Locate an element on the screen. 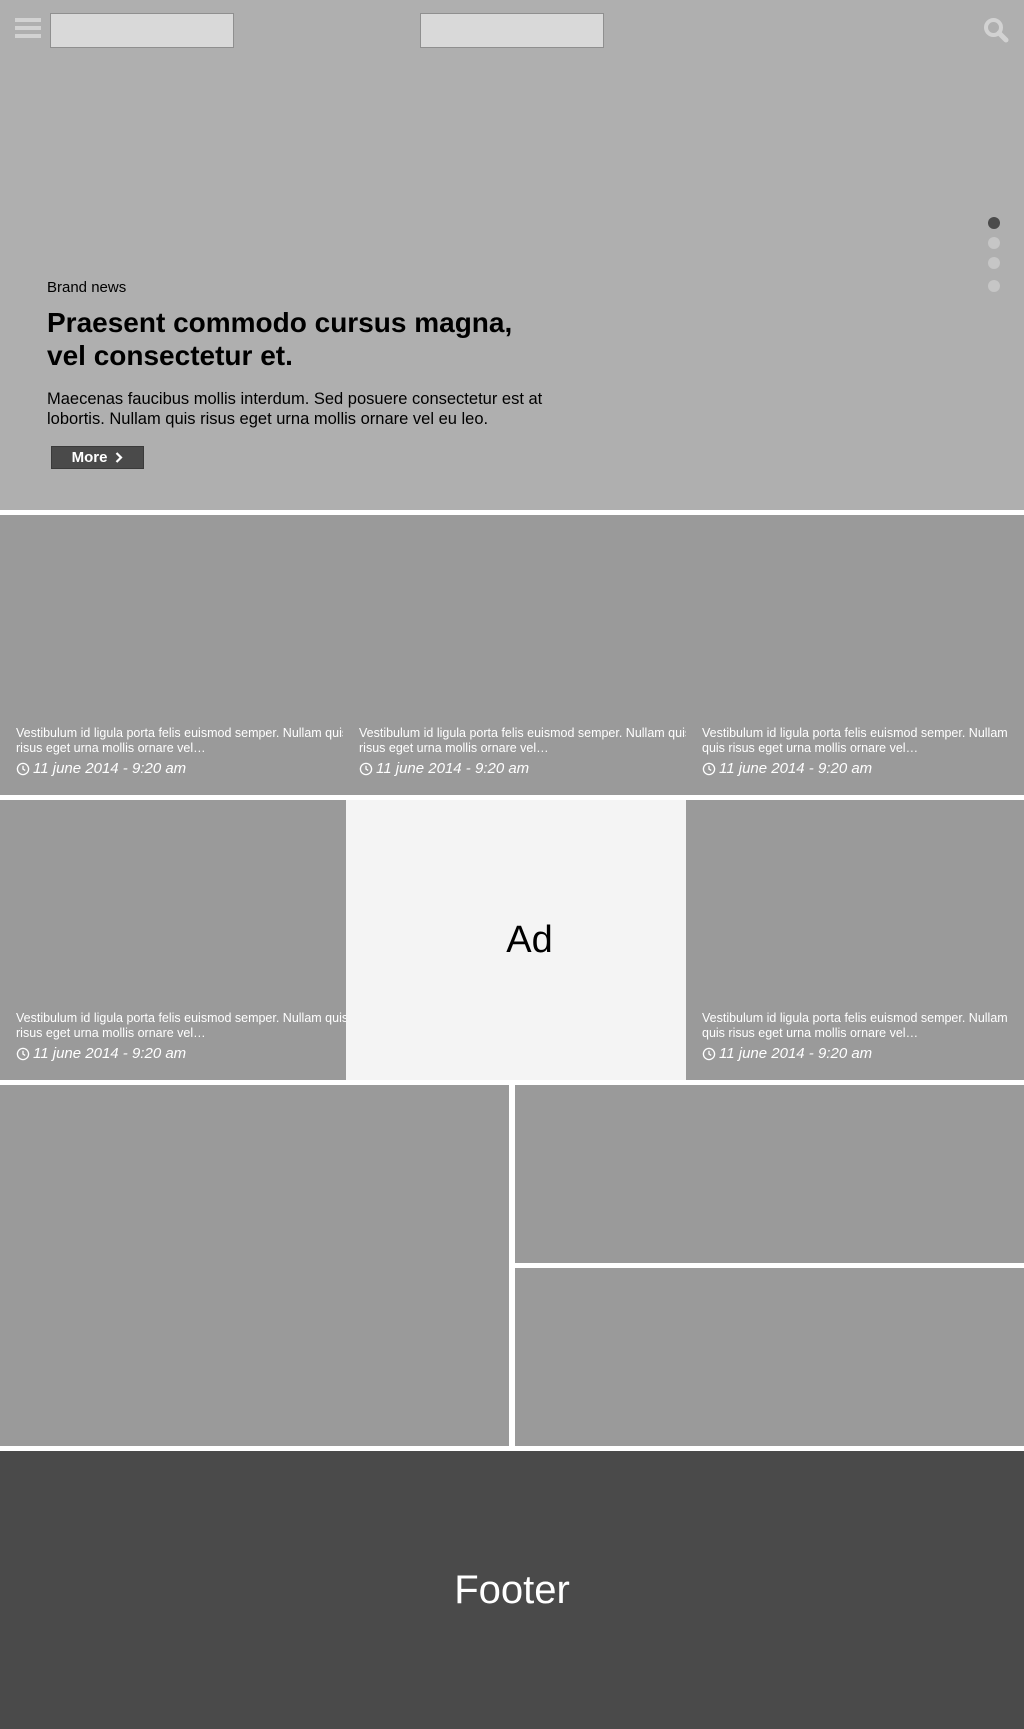 Image resolution: width=1024 pixels, height=1729 pixels. hero-category: Brand news is located at coordinates (87, 287).